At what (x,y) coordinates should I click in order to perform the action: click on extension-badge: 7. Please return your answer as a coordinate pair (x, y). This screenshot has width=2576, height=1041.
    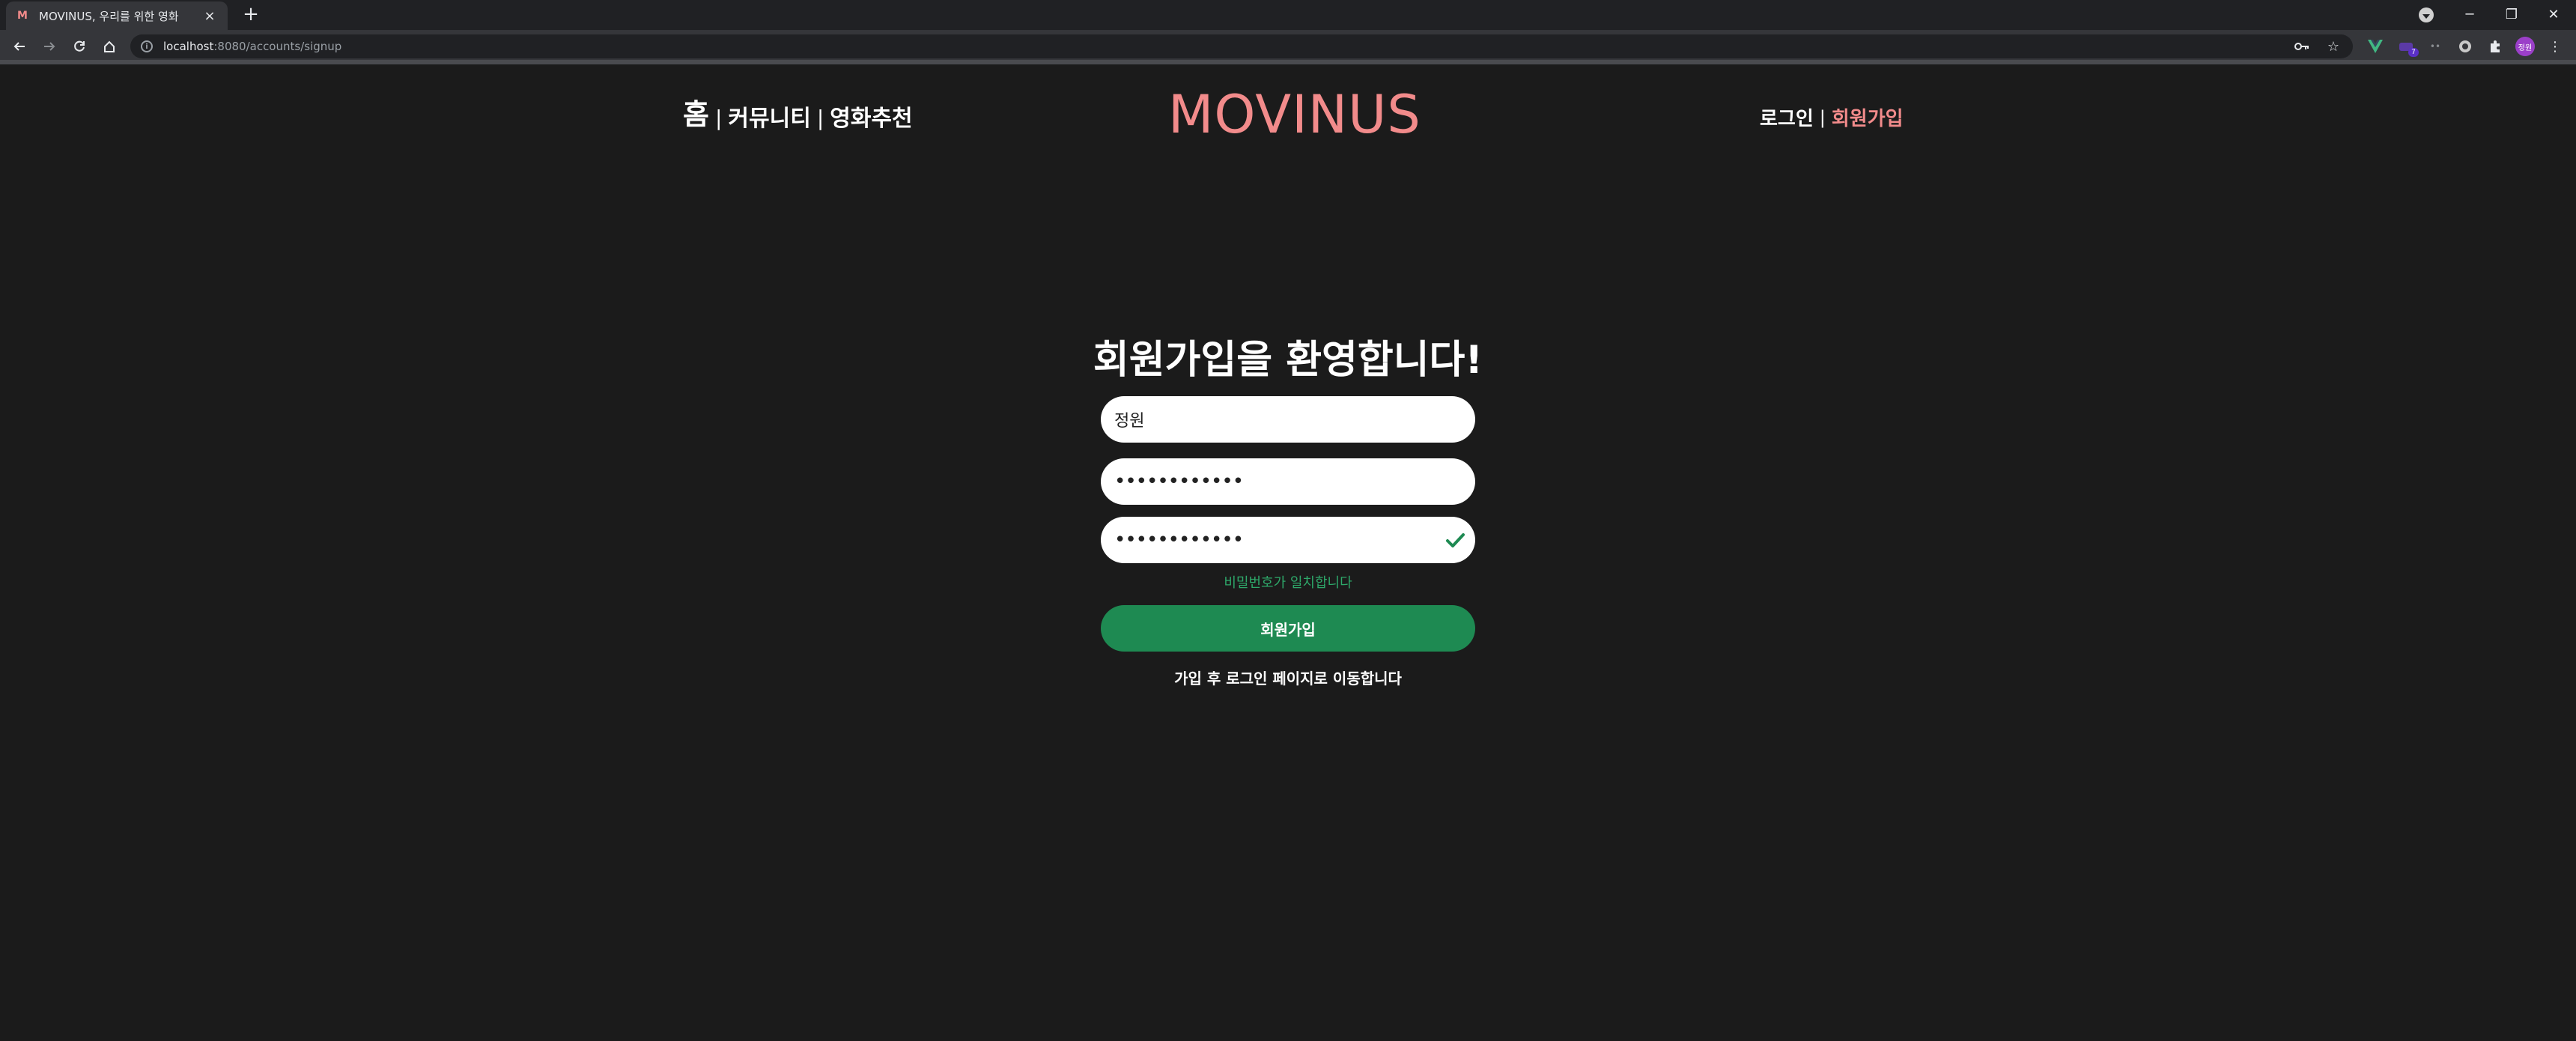
    Looking at the image, I should click on (2413, 52).